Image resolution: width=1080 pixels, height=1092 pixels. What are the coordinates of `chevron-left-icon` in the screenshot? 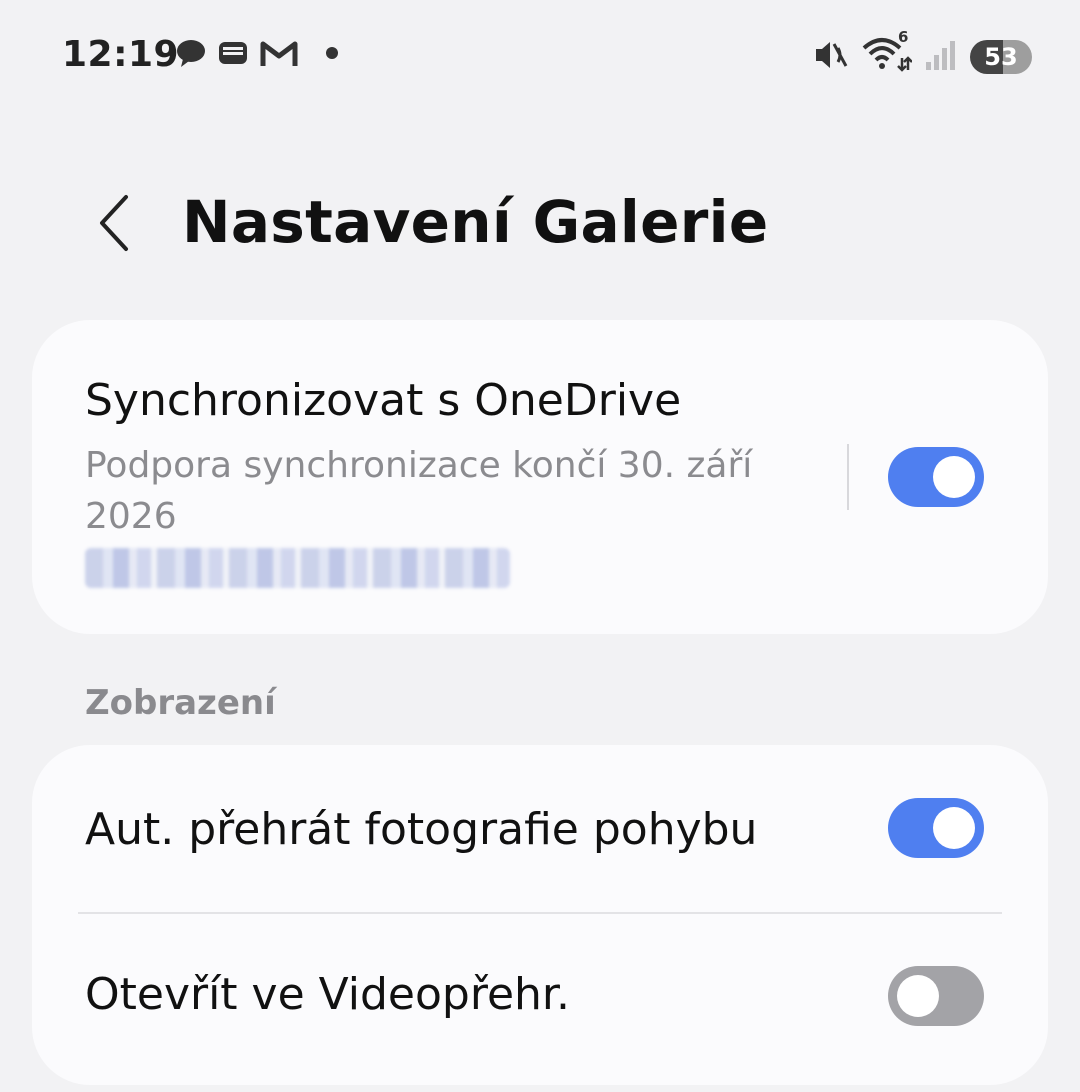 It's located at (114, 225).